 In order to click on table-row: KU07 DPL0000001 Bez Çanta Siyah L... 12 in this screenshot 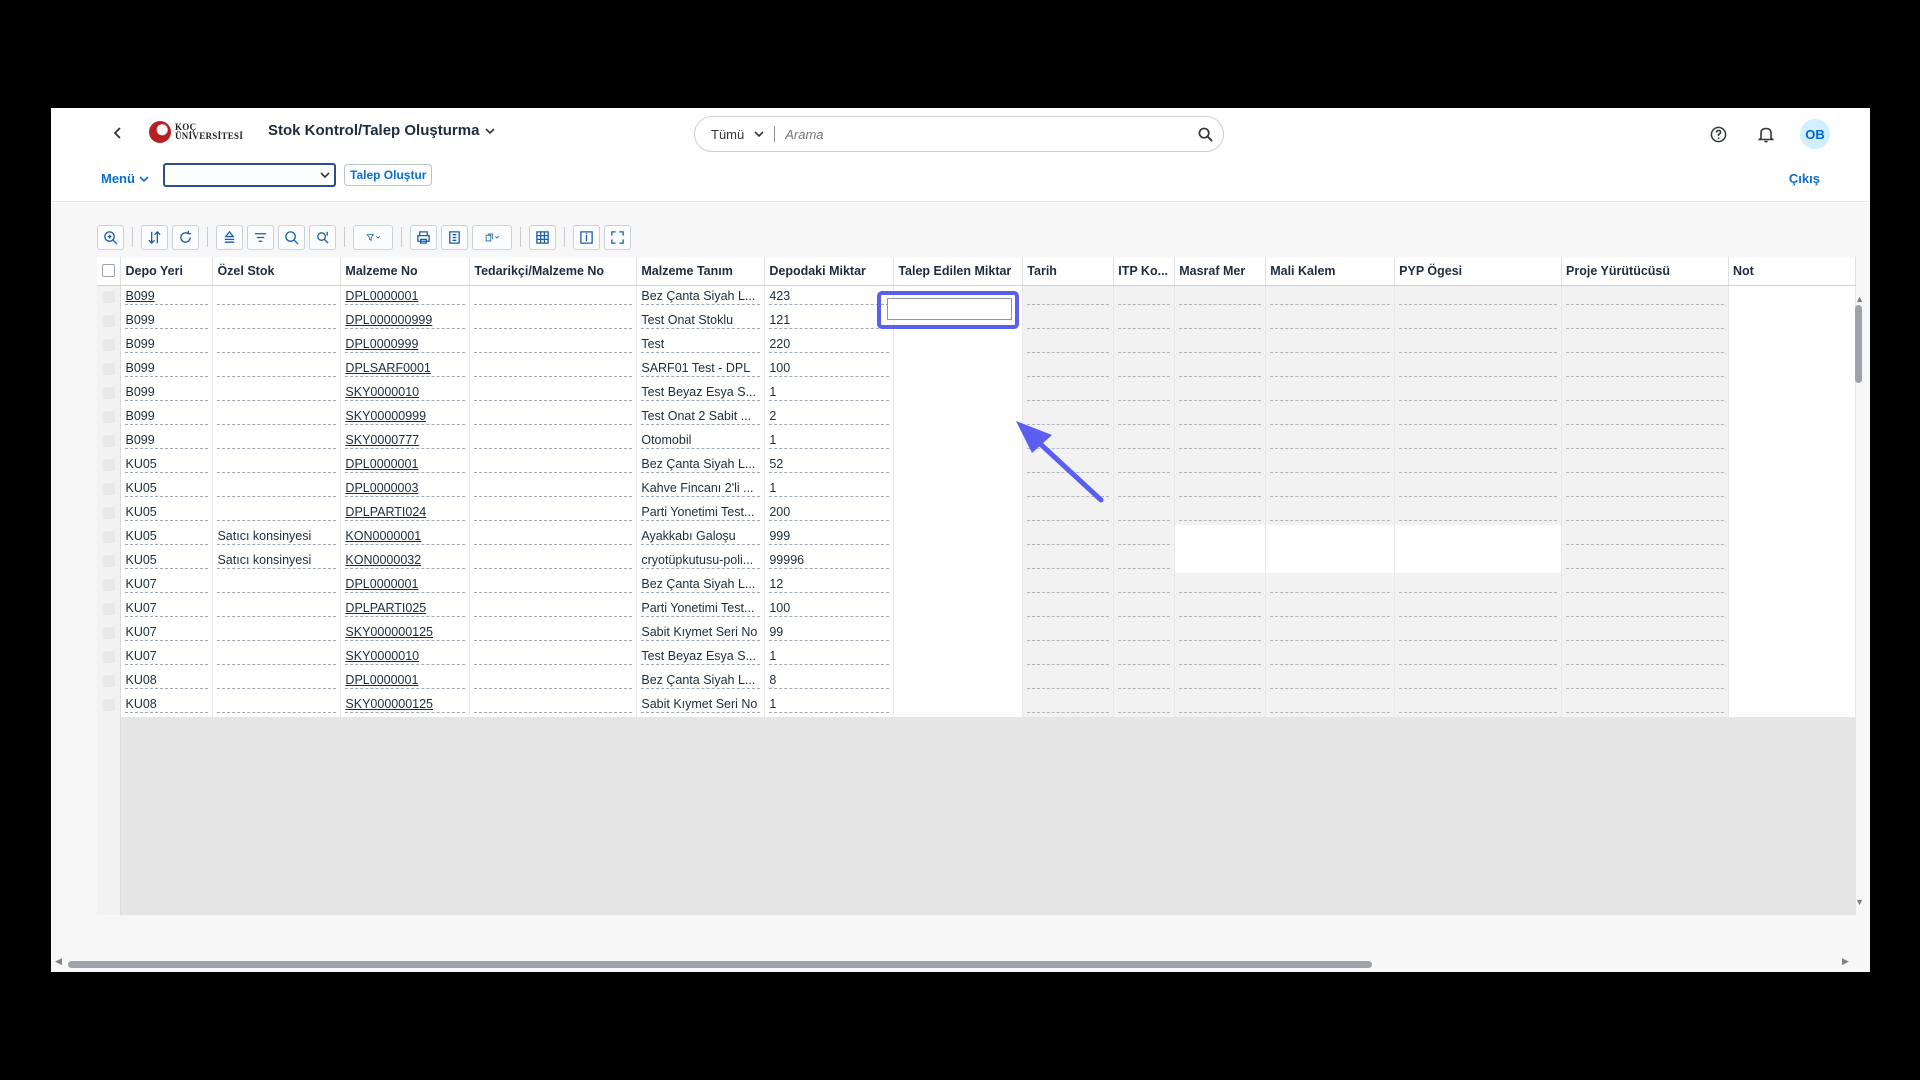, I will do `click(976, 585)`.